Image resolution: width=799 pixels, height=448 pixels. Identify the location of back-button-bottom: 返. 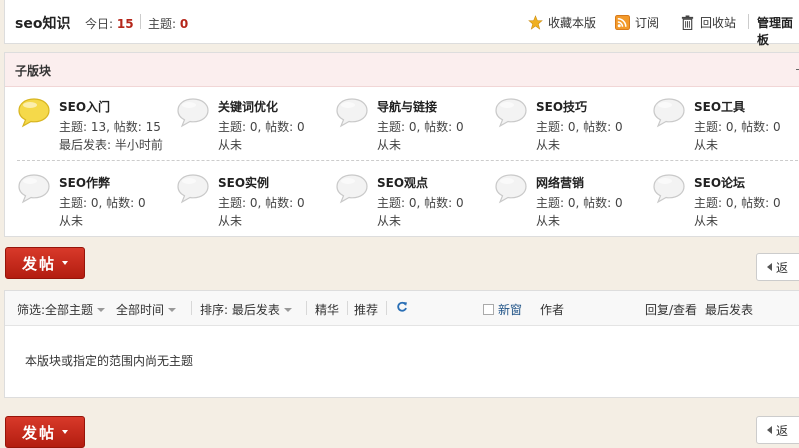
(777, 430).